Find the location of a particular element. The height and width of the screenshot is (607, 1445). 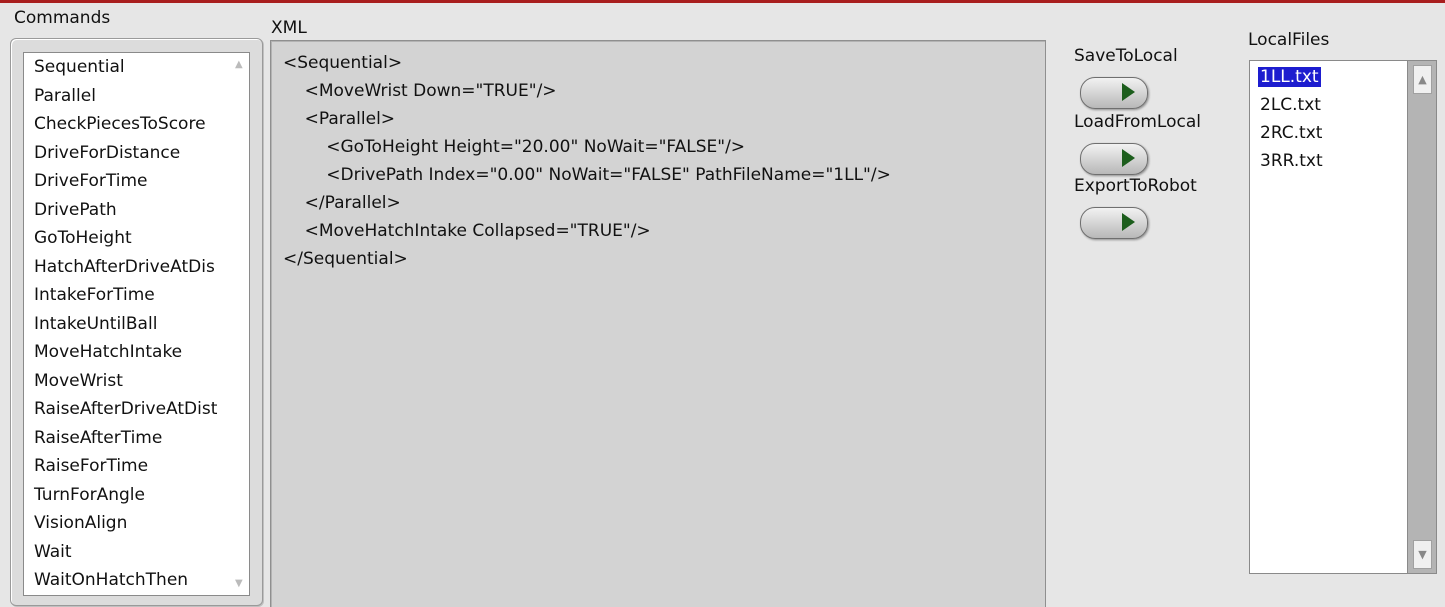

command-item: DriveForDistance is located at coordinates (128, 153).